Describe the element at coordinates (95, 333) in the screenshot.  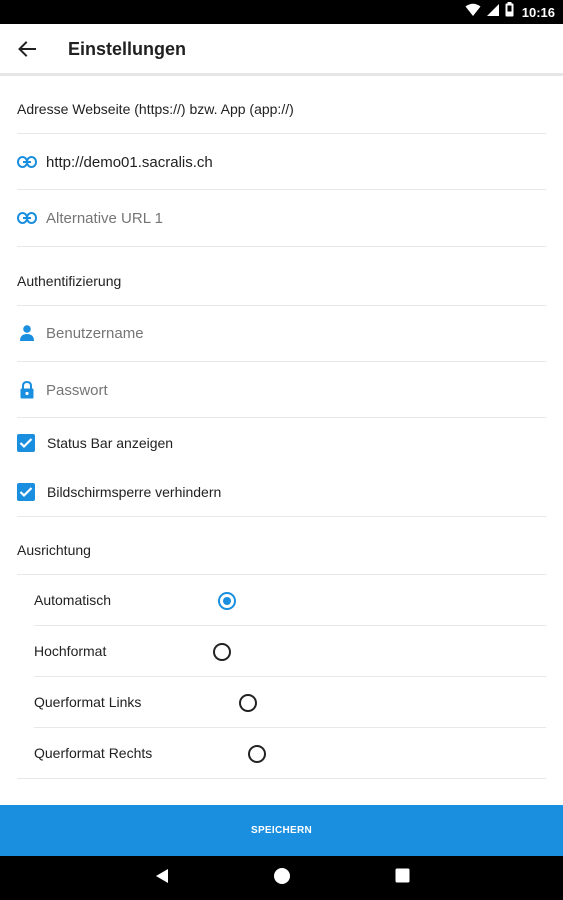
I see `username-placeholder: Benutzername` at that location.